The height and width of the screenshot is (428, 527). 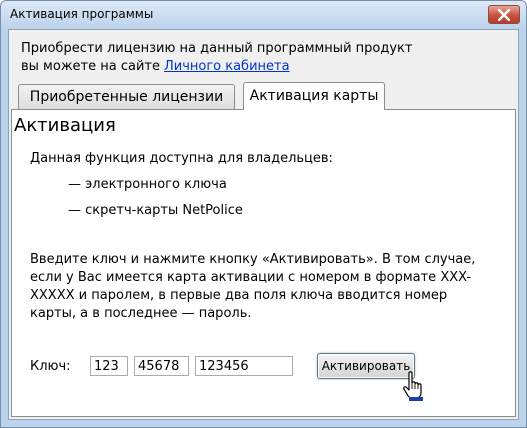 I want to click on bullet-electronic-key: — электронного ключа, so click(x=147, y=184).